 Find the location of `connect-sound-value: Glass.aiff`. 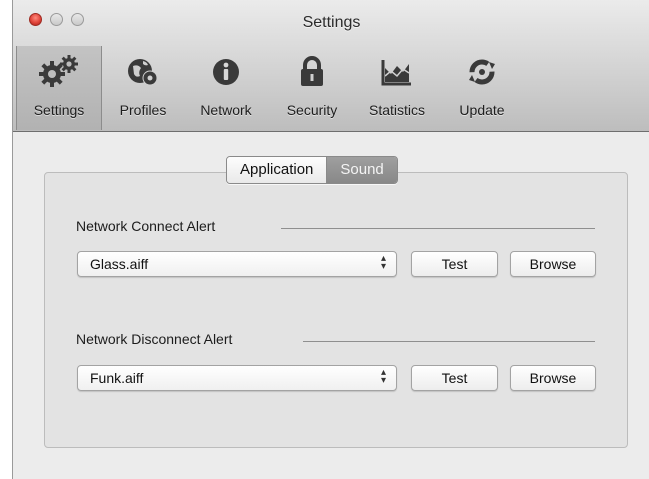

connect-sound-value: Glass.aiff is located at coordinates (119, 264).